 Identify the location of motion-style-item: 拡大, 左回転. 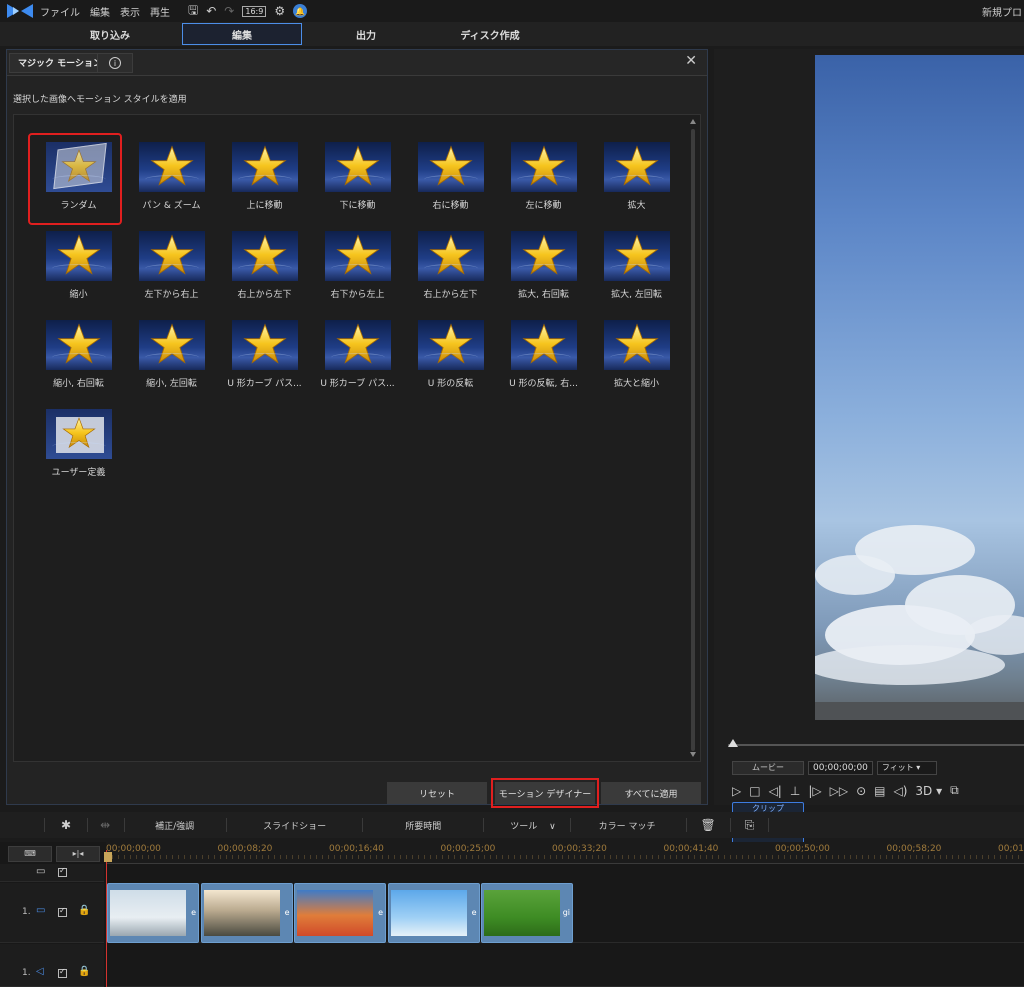
(636, 272).